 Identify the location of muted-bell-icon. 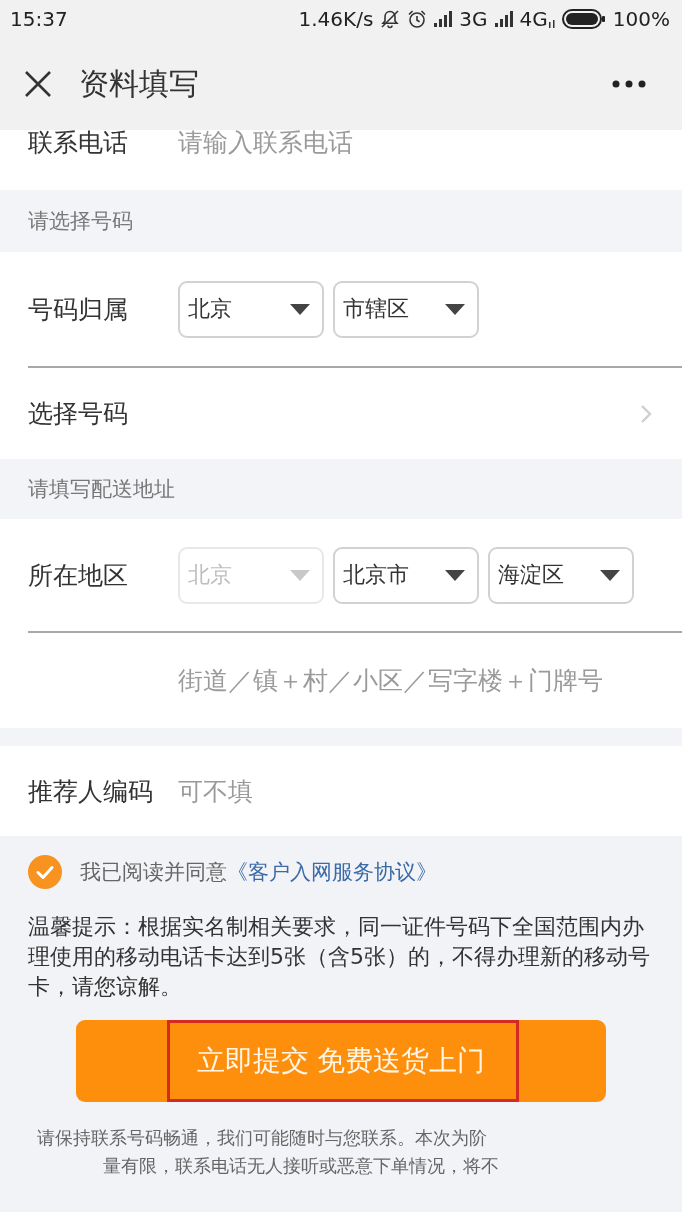
(390, 19).